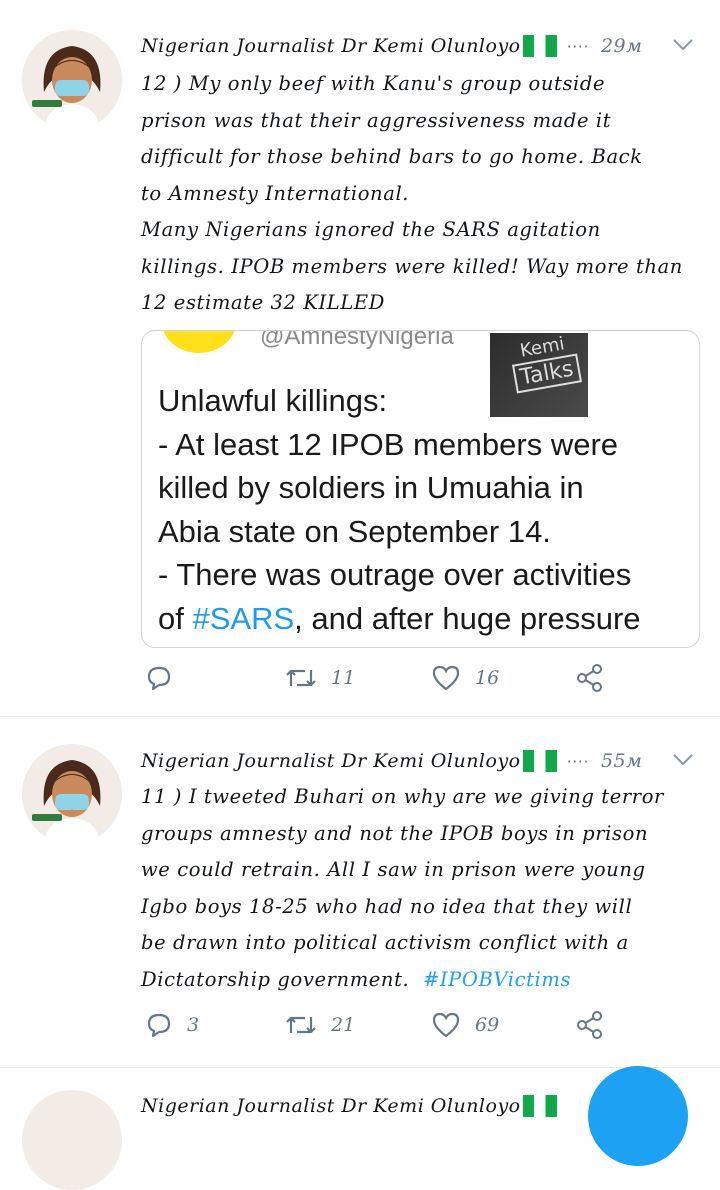 The image size is (720, 1190). I want to click on text-line: Dictatorship government. #IPOBVictims, so click(421, 980).